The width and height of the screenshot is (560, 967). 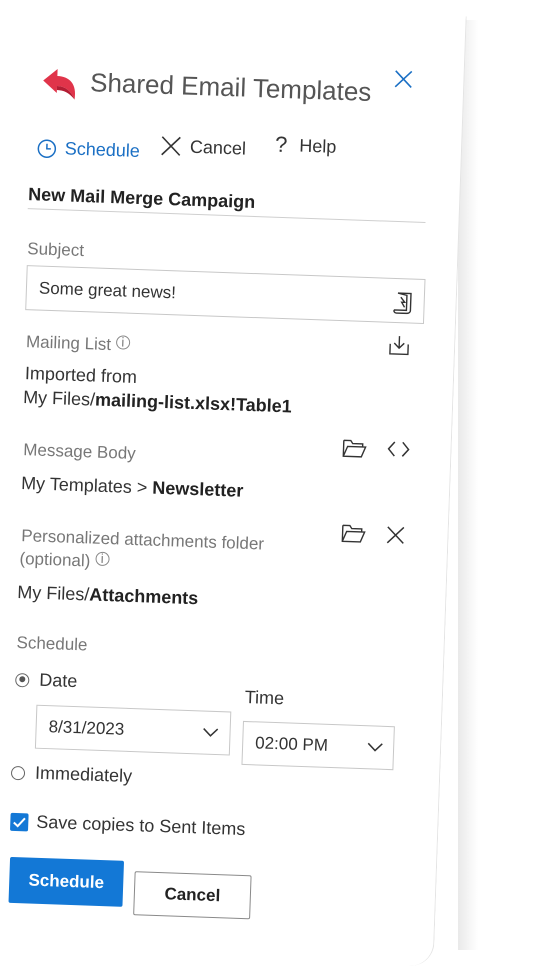 I want to click on help-toolbar-button: ? Help, so click(x=306, y=146).